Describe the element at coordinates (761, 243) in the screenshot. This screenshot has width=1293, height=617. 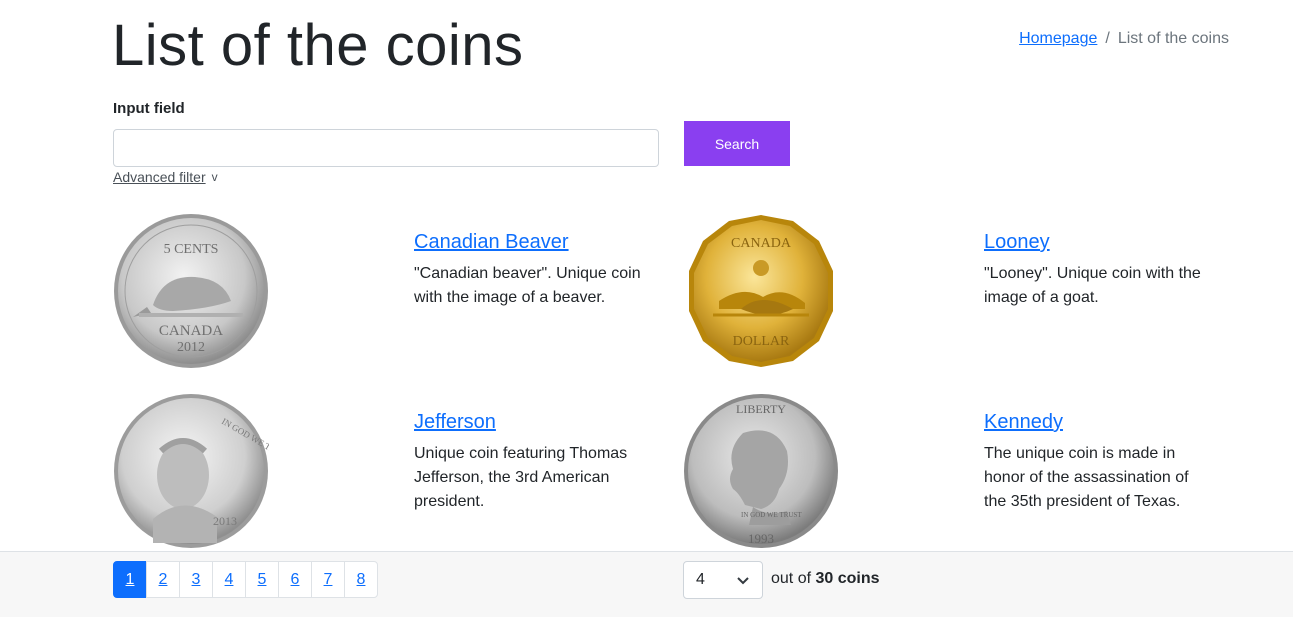
I see `coin-text-top: CANADA` at that location.